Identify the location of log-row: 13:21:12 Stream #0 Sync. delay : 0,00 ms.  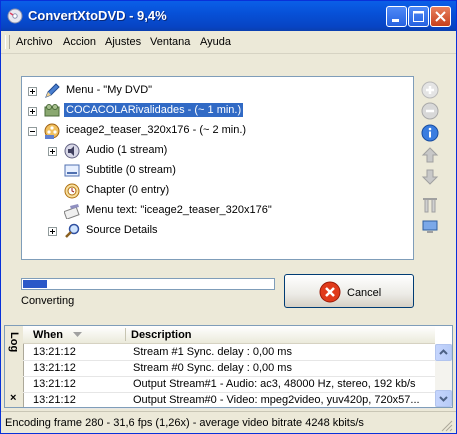
(229, 368).